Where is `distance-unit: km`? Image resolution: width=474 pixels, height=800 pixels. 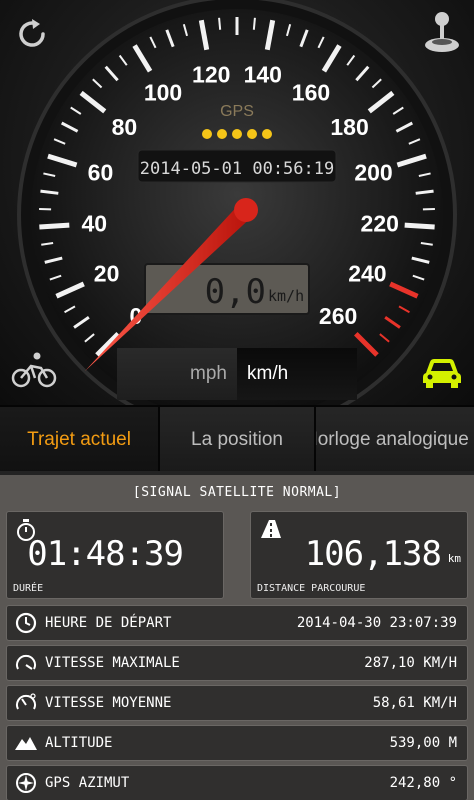
distance-unit: km is located at coordinates (454, 558).